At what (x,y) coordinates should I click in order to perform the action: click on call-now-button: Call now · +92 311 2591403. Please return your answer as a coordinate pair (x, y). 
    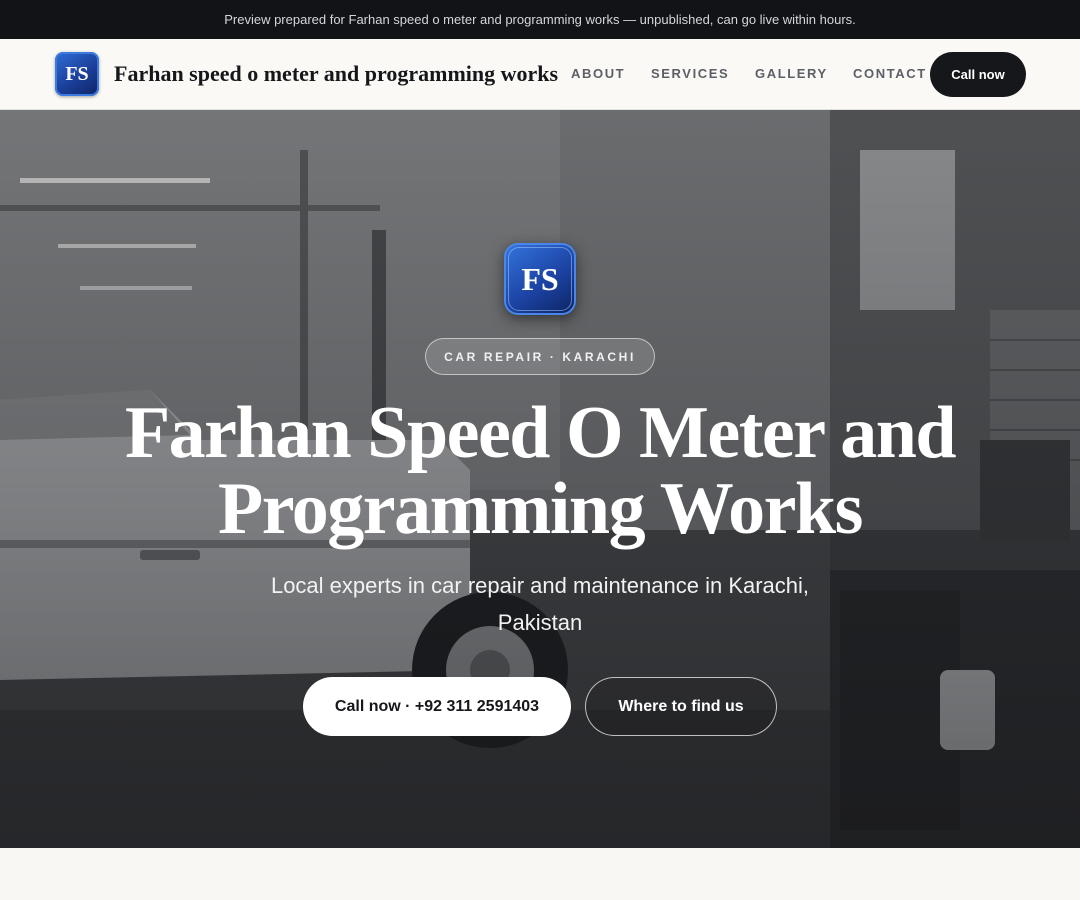
    Looking at the image, I should click on (437, 706).